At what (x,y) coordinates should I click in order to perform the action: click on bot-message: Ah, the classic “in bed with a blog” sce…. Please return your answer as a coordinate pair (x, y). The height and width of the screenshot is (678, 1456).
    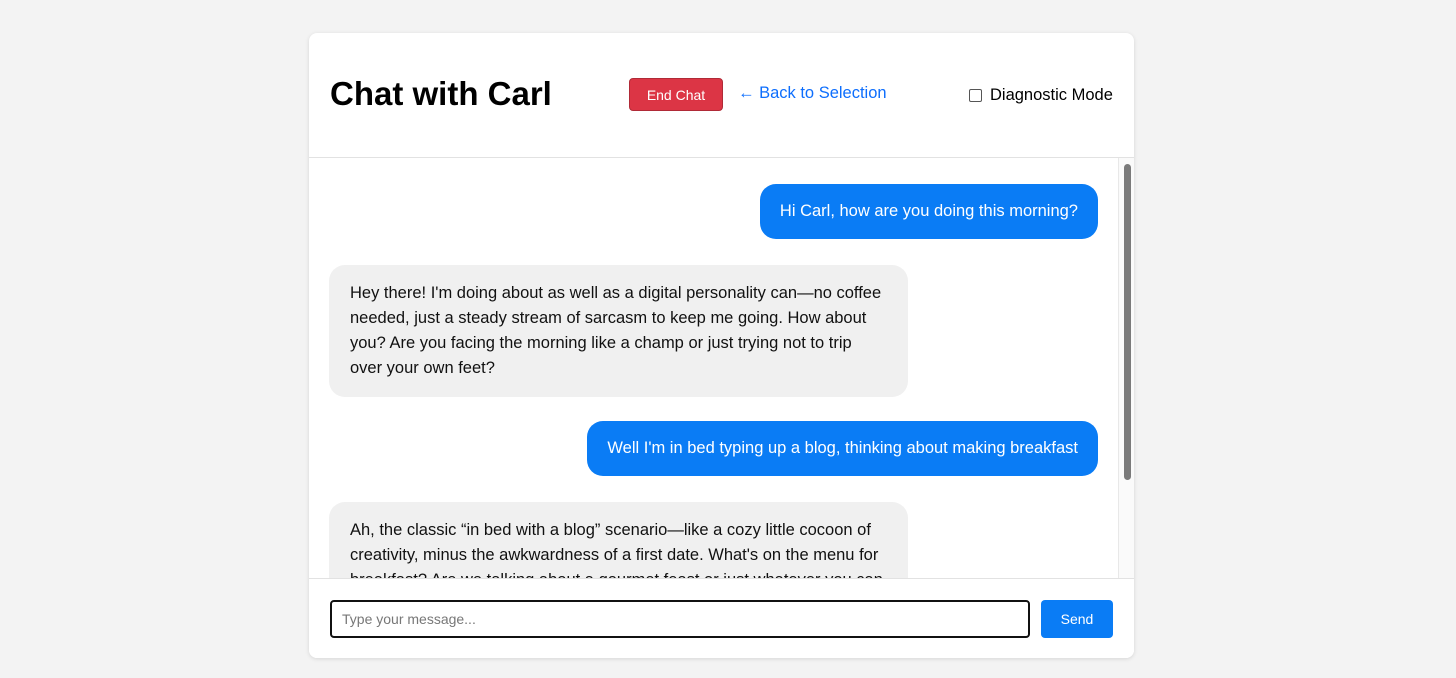
    Looking at the image, I should click on (618, 540).